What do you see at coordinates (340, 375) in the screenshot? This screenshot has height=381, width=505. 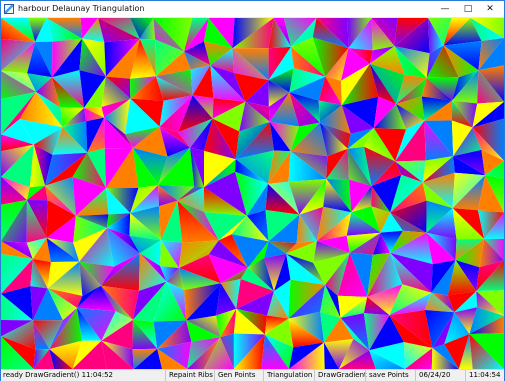 I see `draw-gradient-status: DrawGradient` at bounding box center [340, 375].